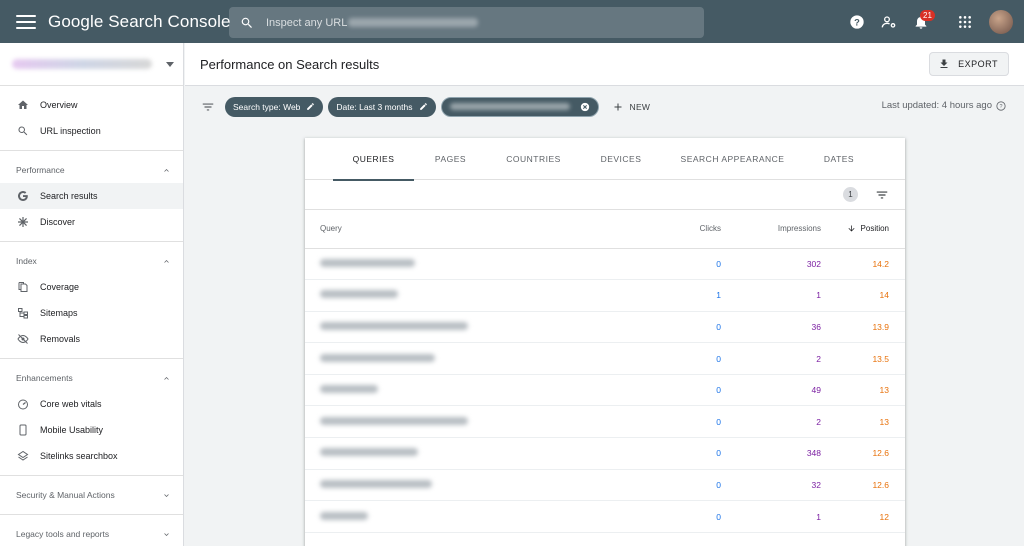  Describe the element at coordinates (23, 456) in the screenshot. I see `layers-icon` at that location.